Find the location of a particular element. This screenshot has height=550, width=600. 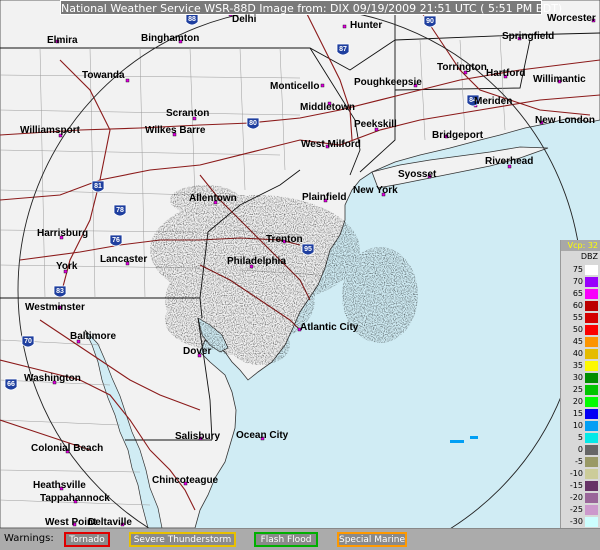

city-label: Riverhead is located at coordinates (509, 161).